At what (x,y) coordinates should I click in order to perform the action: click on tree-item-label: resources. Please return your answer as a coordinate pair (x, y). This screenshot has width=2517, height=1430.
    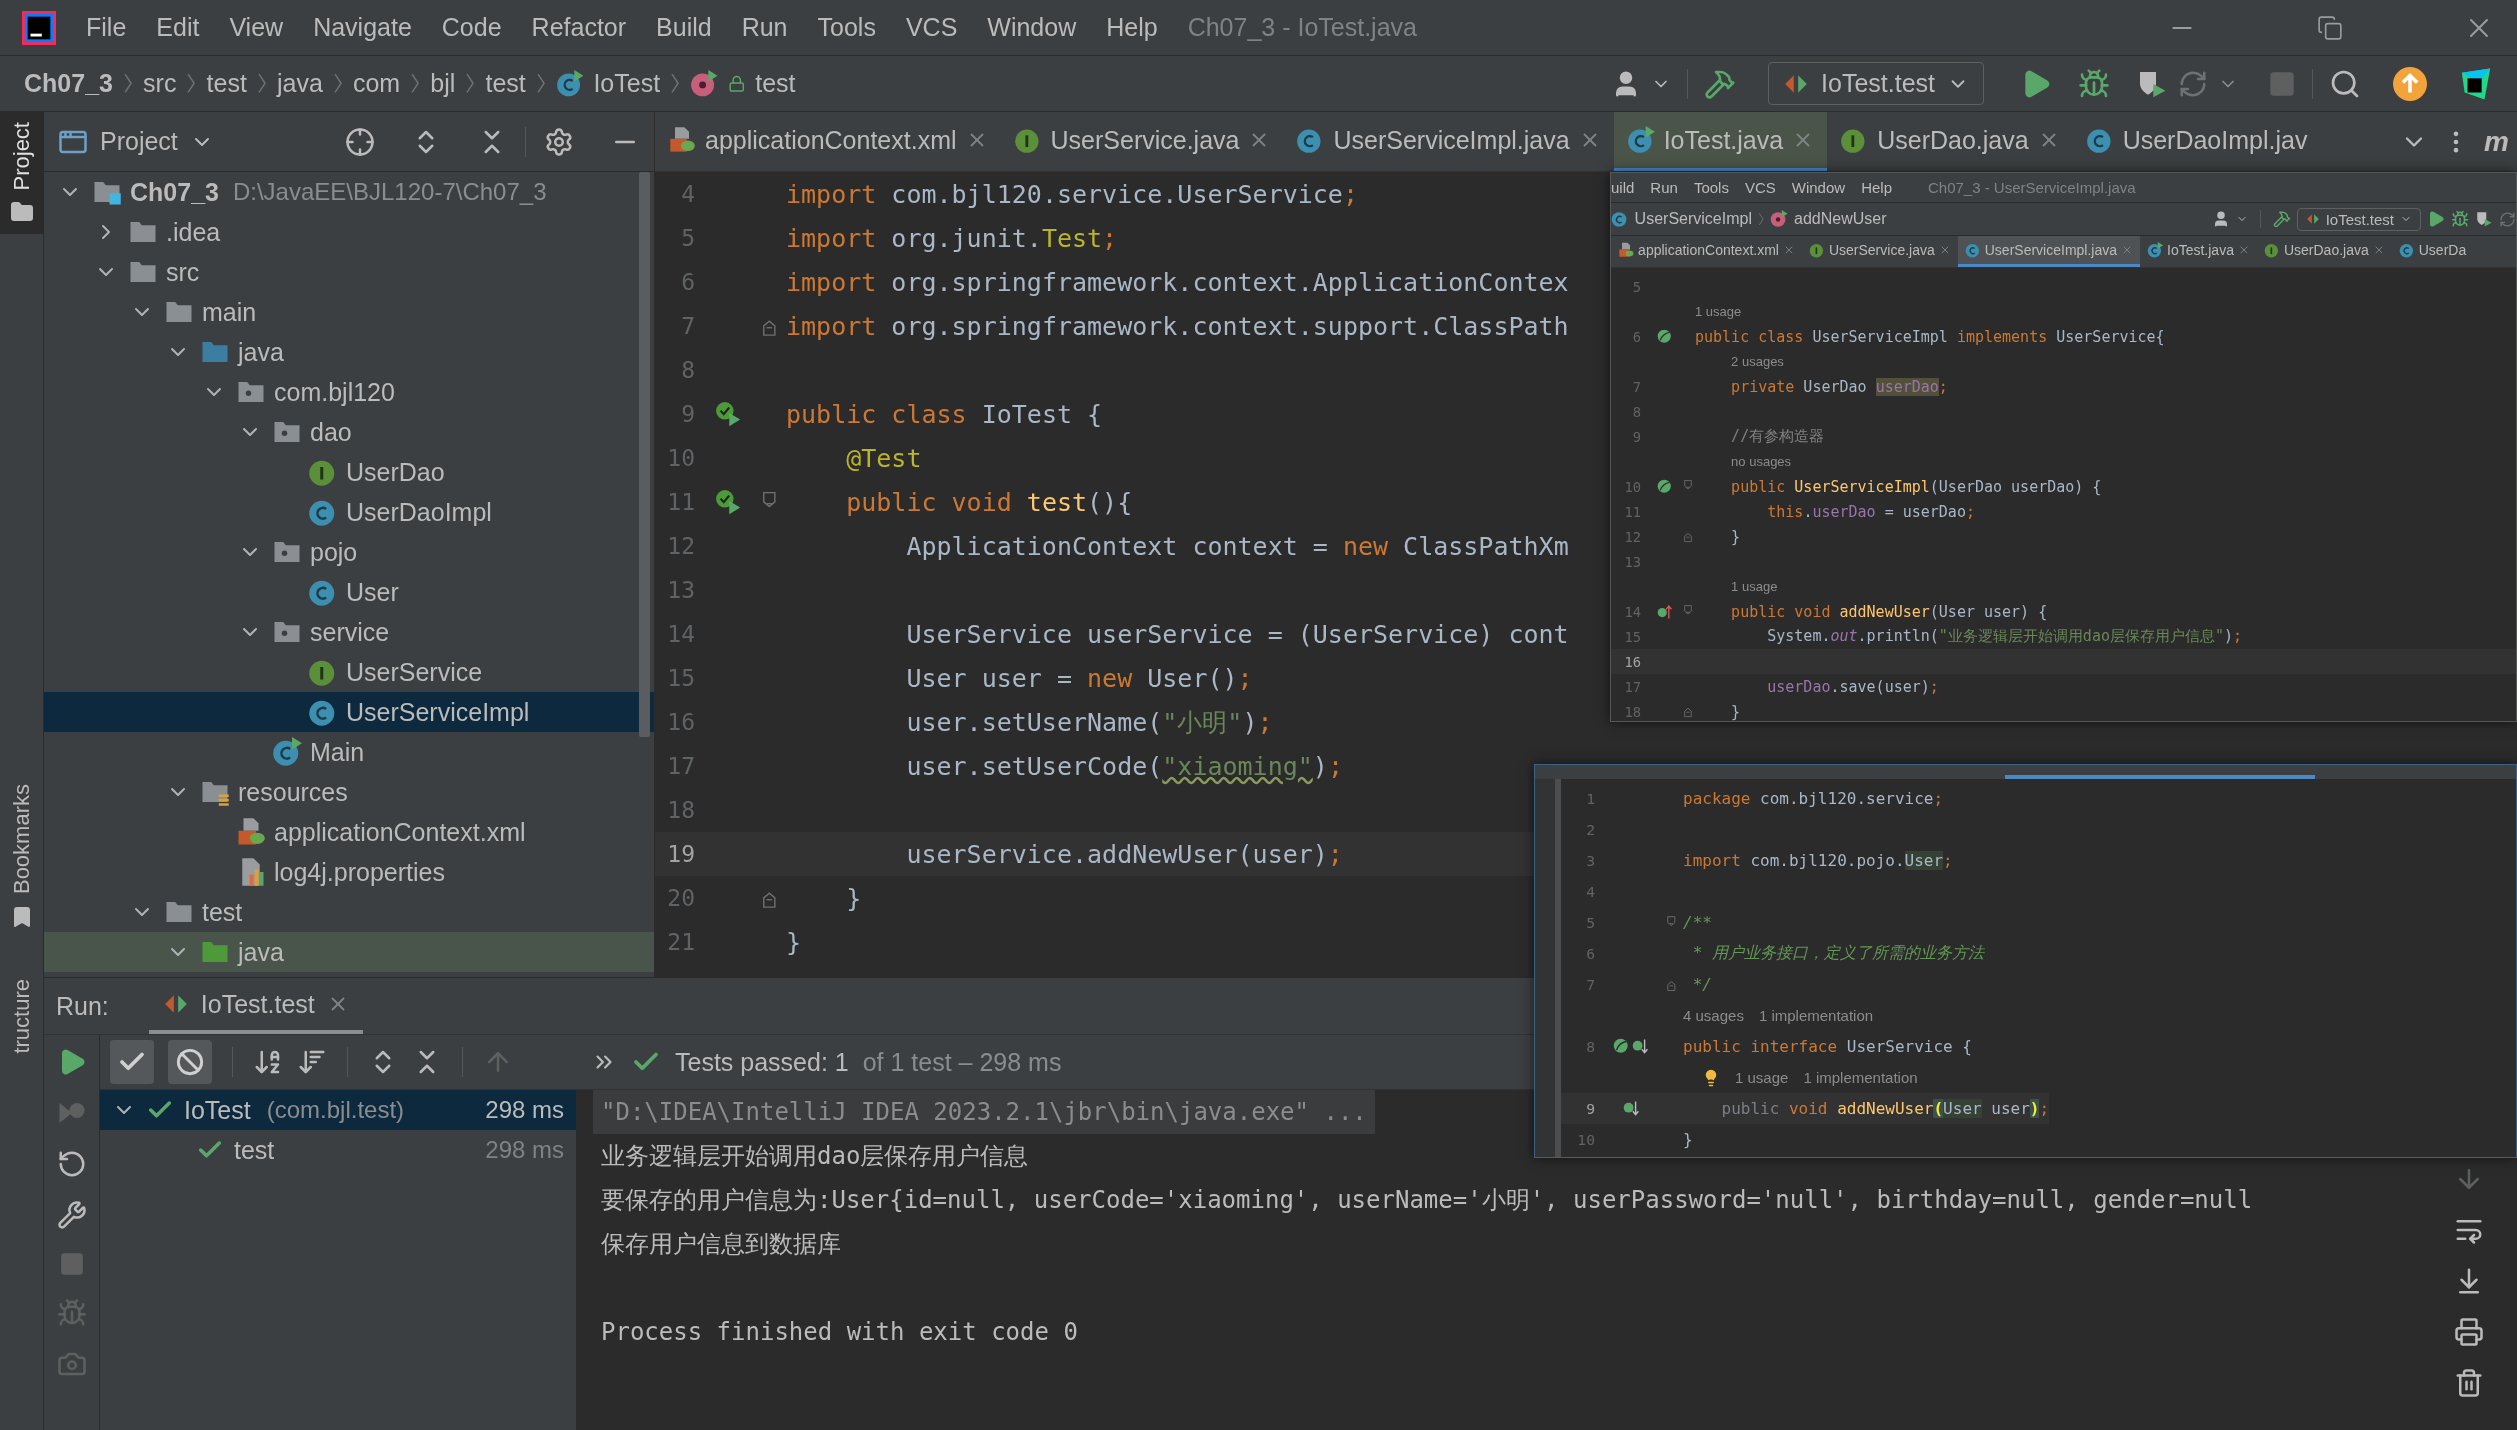
    Looking at the image, I should click on (293, 792).